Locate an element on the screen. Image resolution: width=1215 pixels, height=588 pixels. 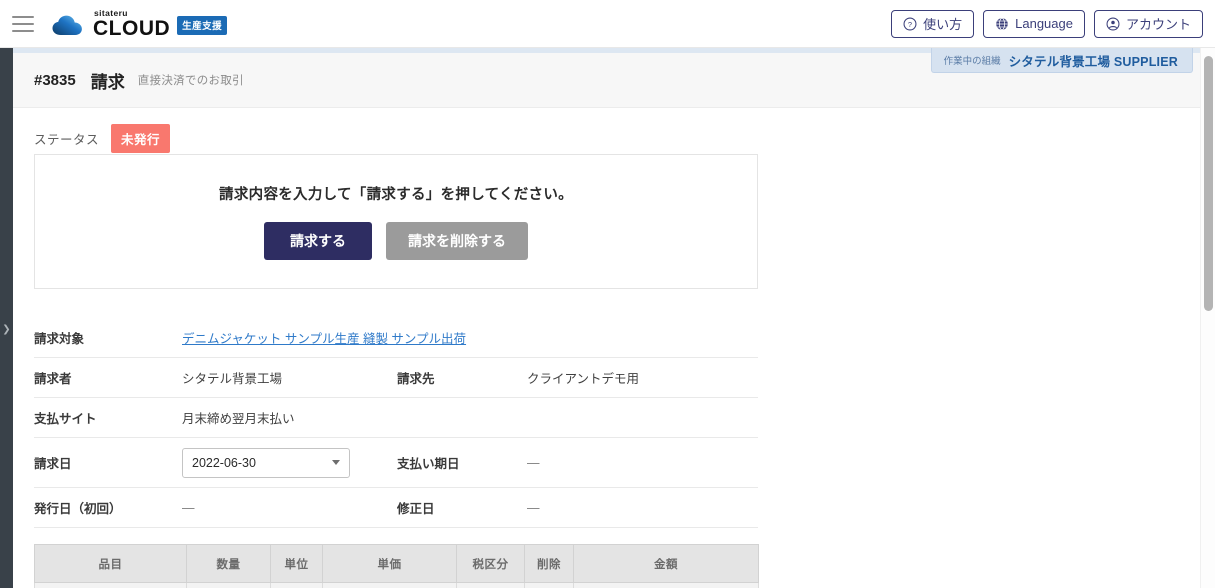
org-banner-name: シタテル背景工場 SUPPLIER is located at coordinates (1093, 61).